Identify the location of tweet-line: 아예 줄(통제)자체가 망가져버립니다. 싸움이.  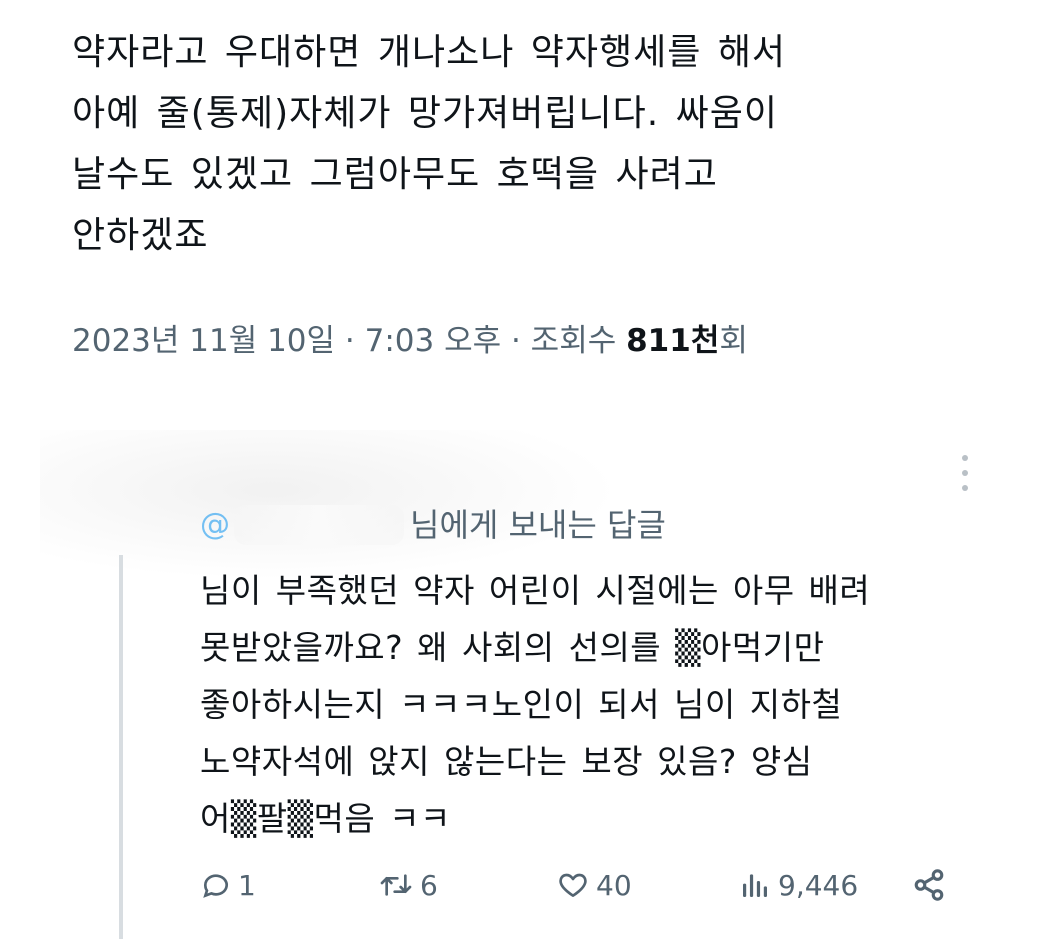
(425, 113).